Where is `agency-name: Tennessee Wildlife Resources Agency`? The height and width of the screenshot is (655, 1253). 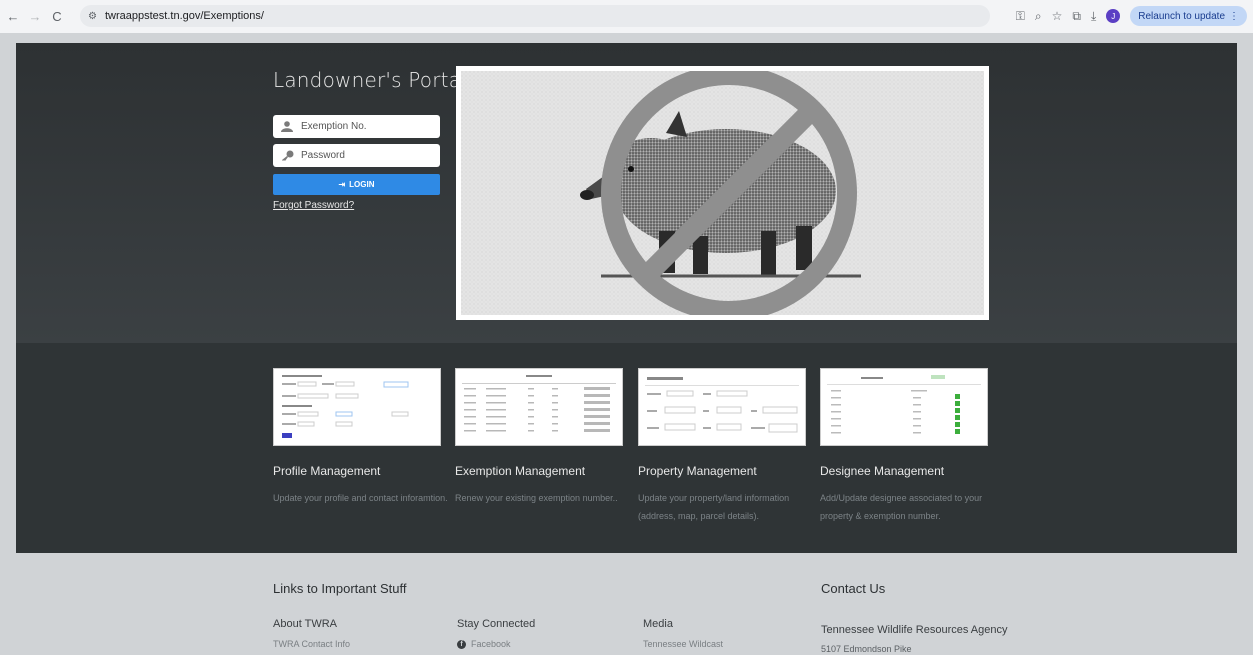 agency-name: Tennessee Wildlife Resources Agency is located at coordinates (914, 630).